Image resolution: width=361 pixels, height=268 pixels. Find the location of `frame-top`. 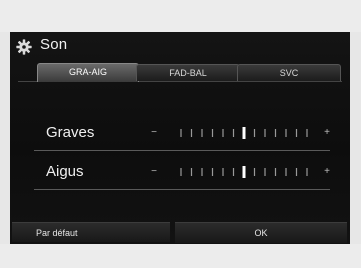

frame-top is located at coordinates (180, 16).